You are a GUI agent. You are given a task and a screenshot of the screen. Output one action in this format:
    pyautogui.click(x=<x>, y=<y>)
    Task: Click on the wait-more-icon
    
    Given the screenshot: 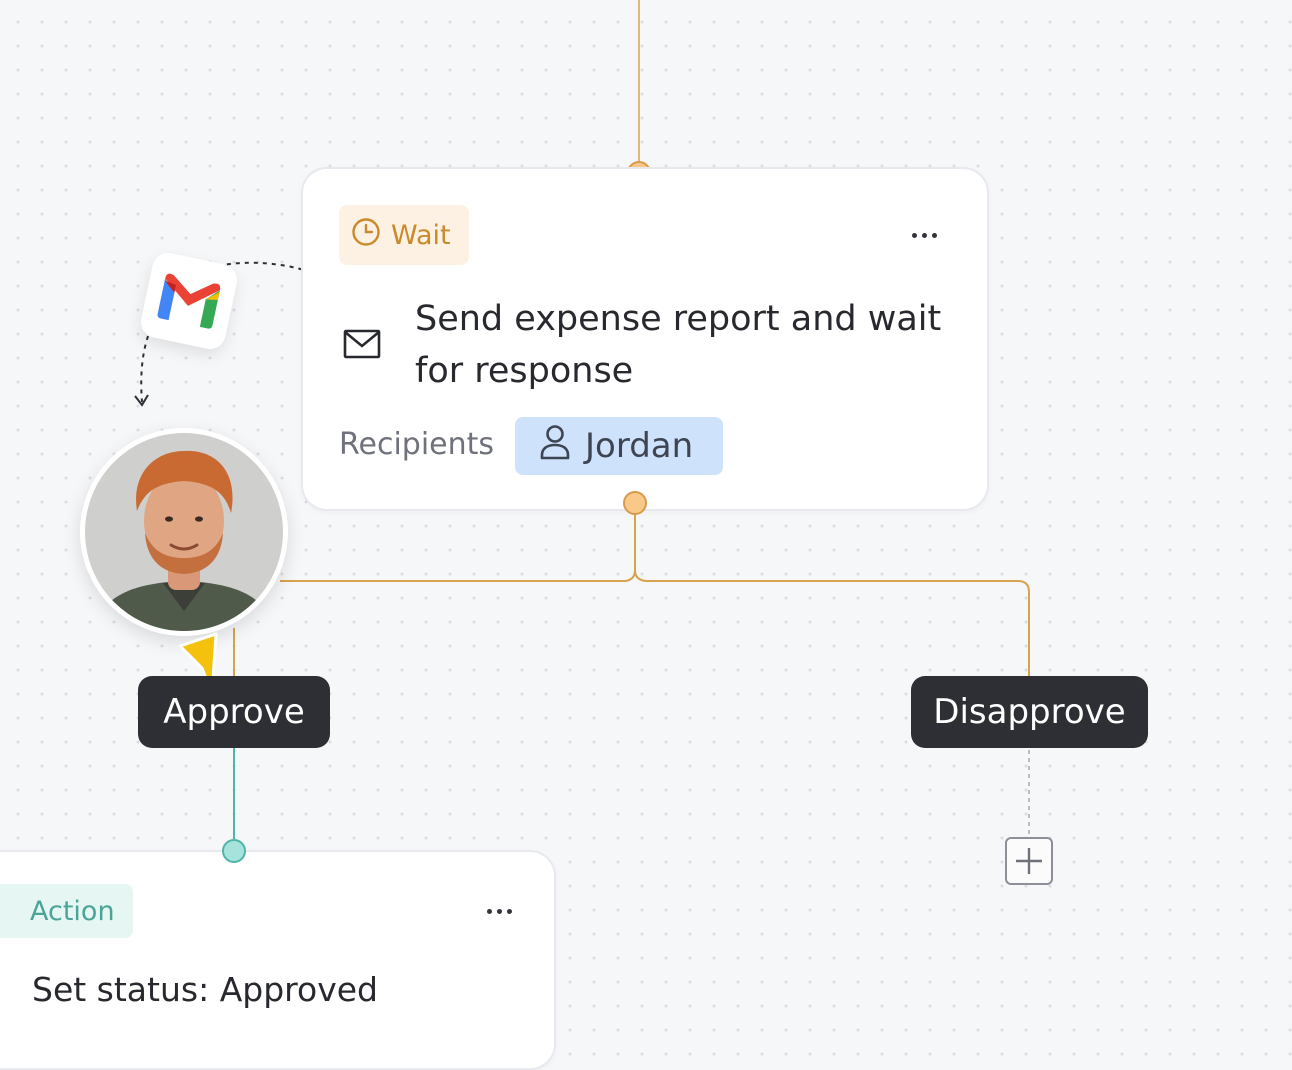 What is the action you would take?
    pyautogui.click(x=924, y=235)
    